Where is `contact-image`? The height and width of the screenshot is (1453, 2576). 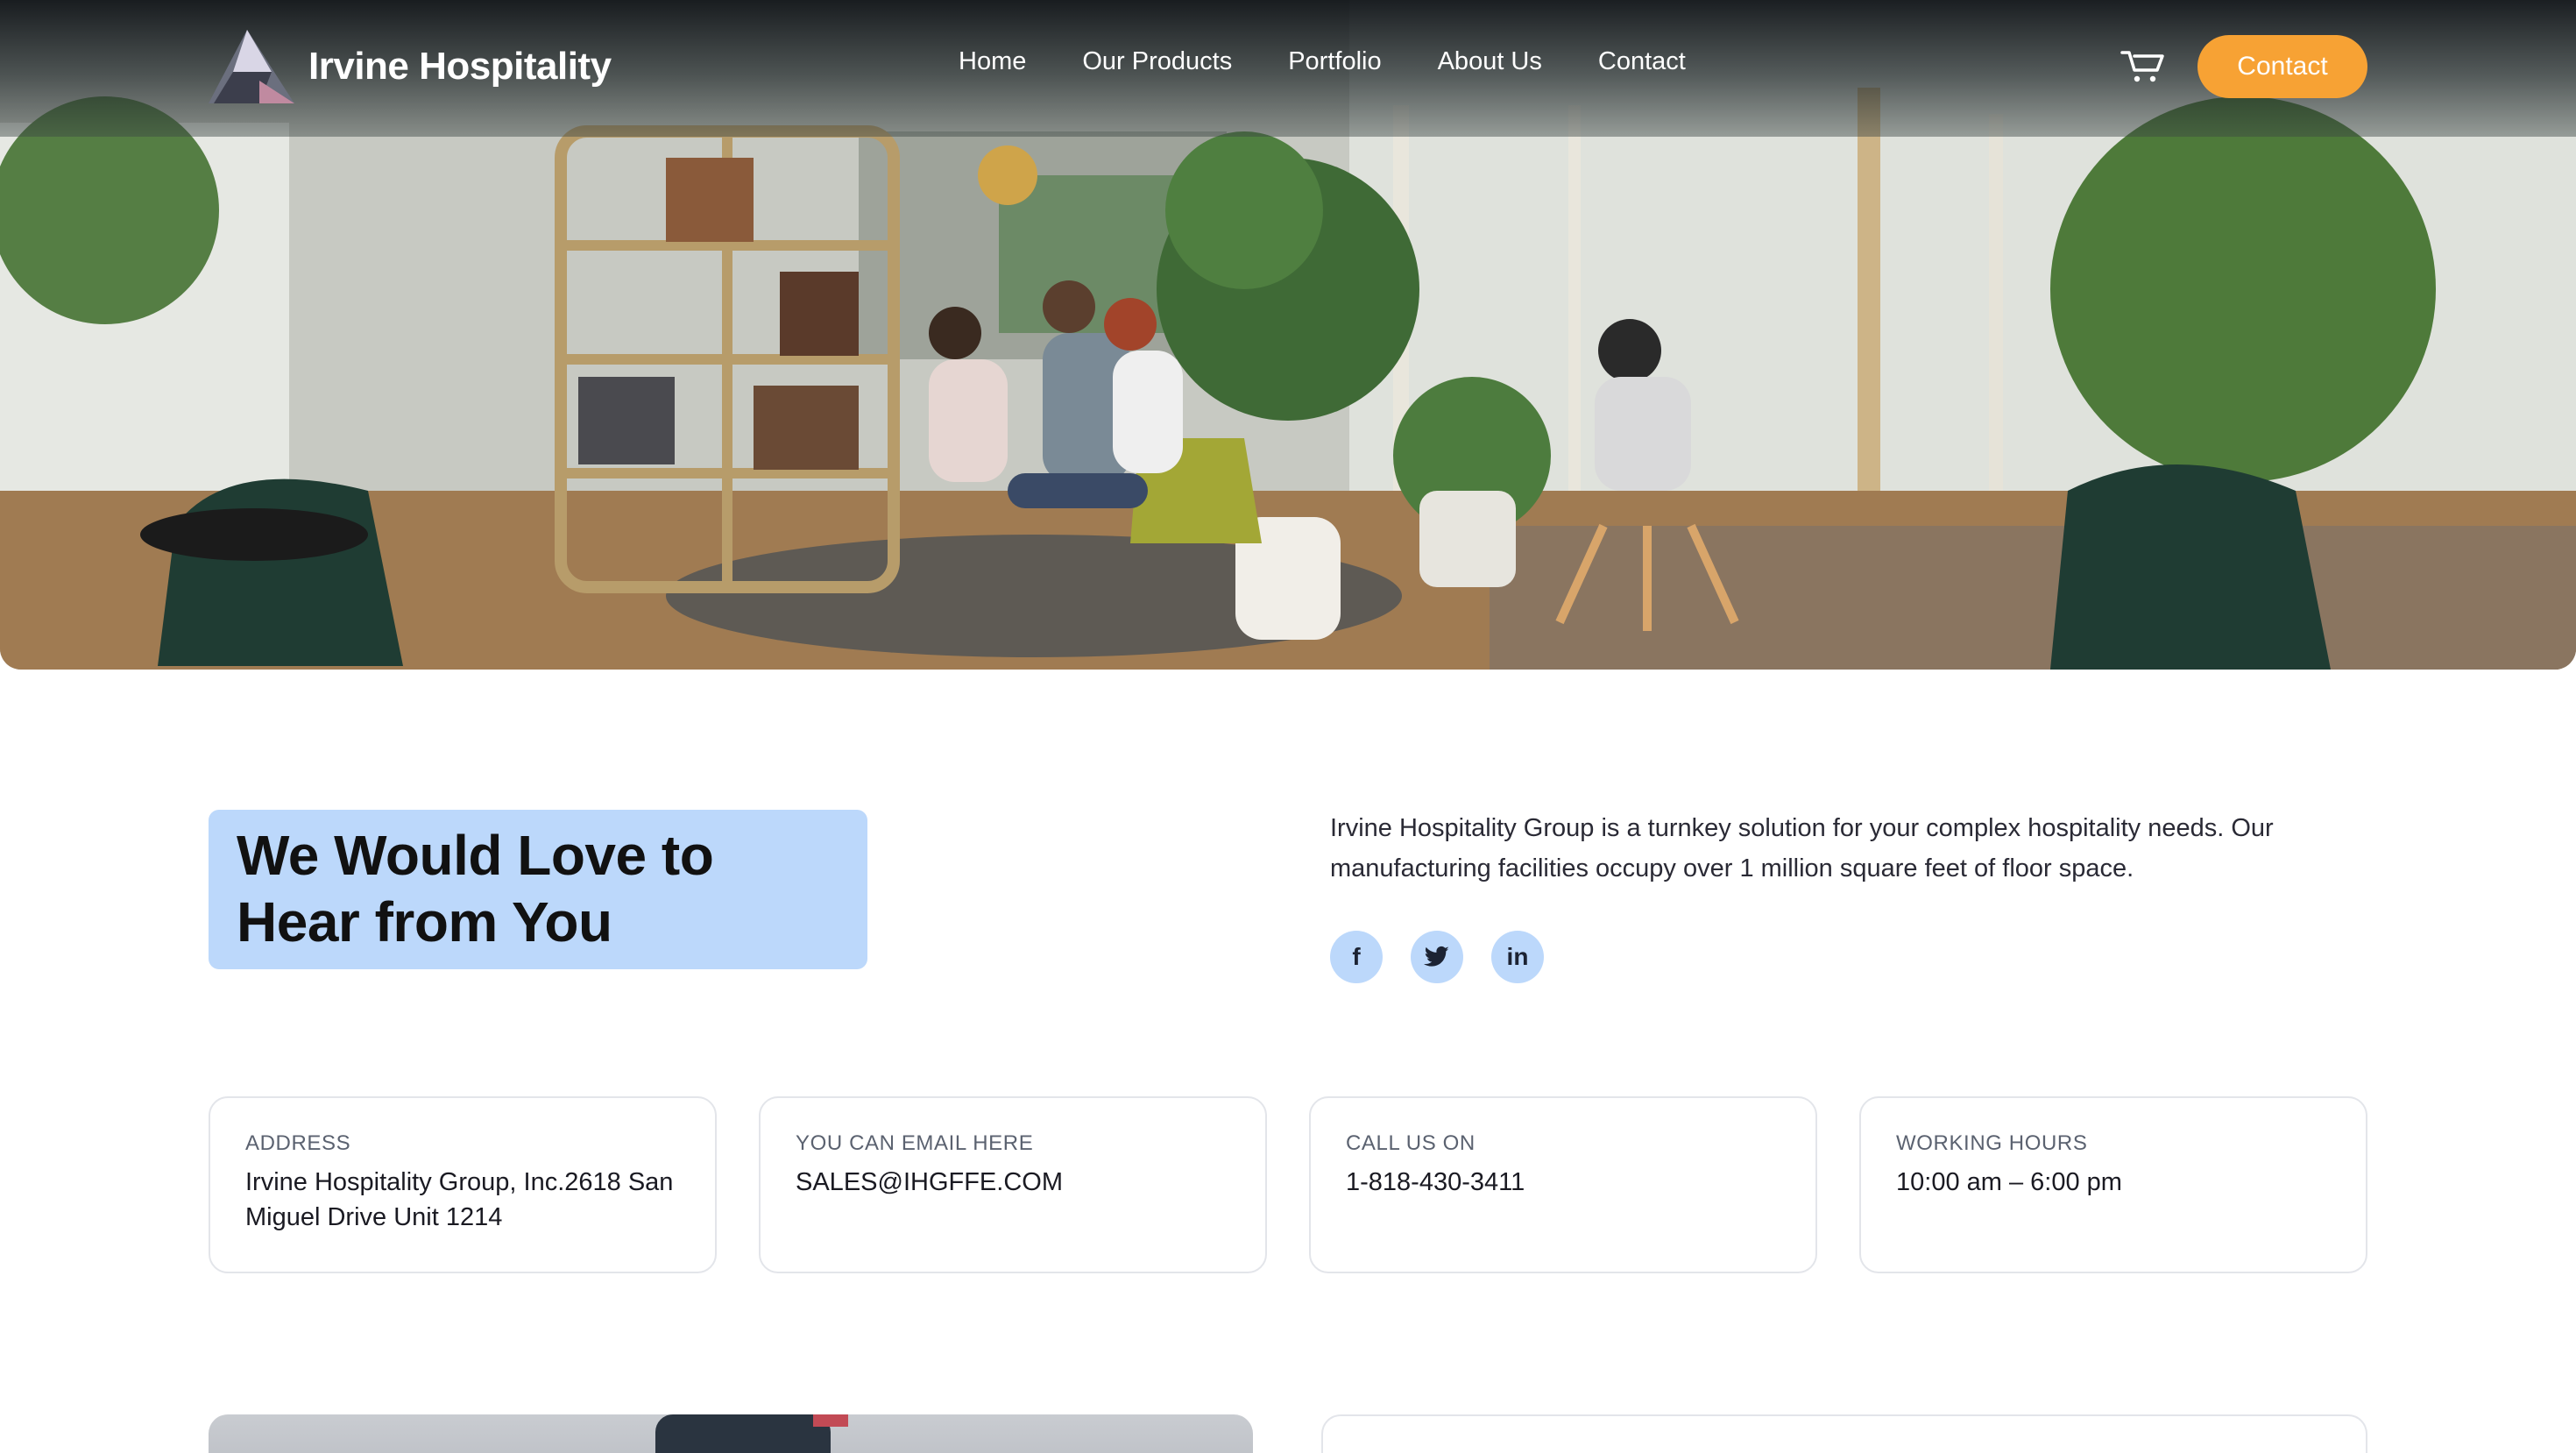 contact-image is located at coordinates (731, 1433).